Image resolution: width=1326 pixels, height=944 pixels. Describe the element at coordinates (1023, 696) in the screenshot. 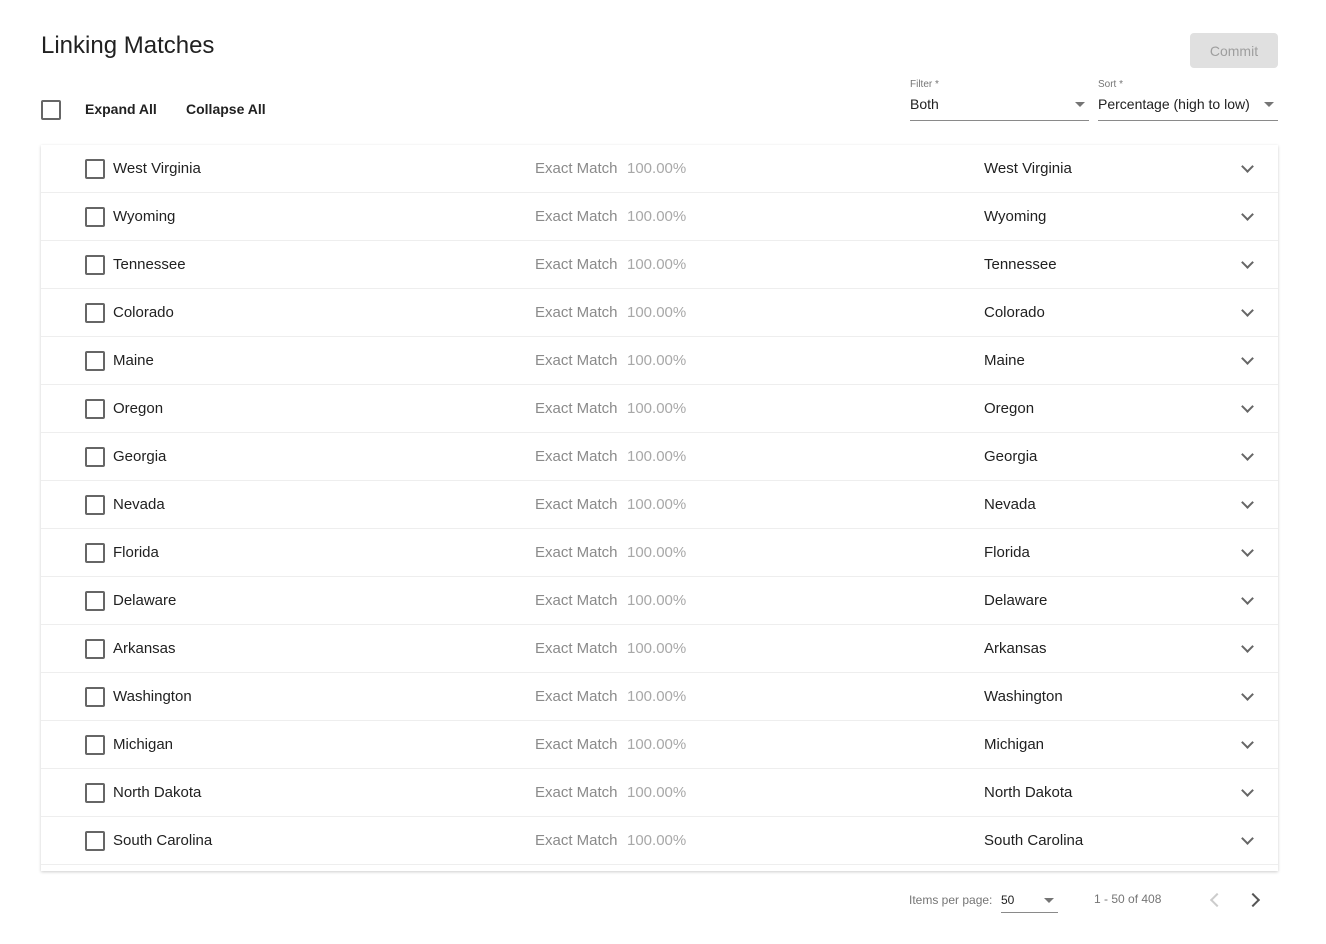

I see `target-name: Washington` at that location.